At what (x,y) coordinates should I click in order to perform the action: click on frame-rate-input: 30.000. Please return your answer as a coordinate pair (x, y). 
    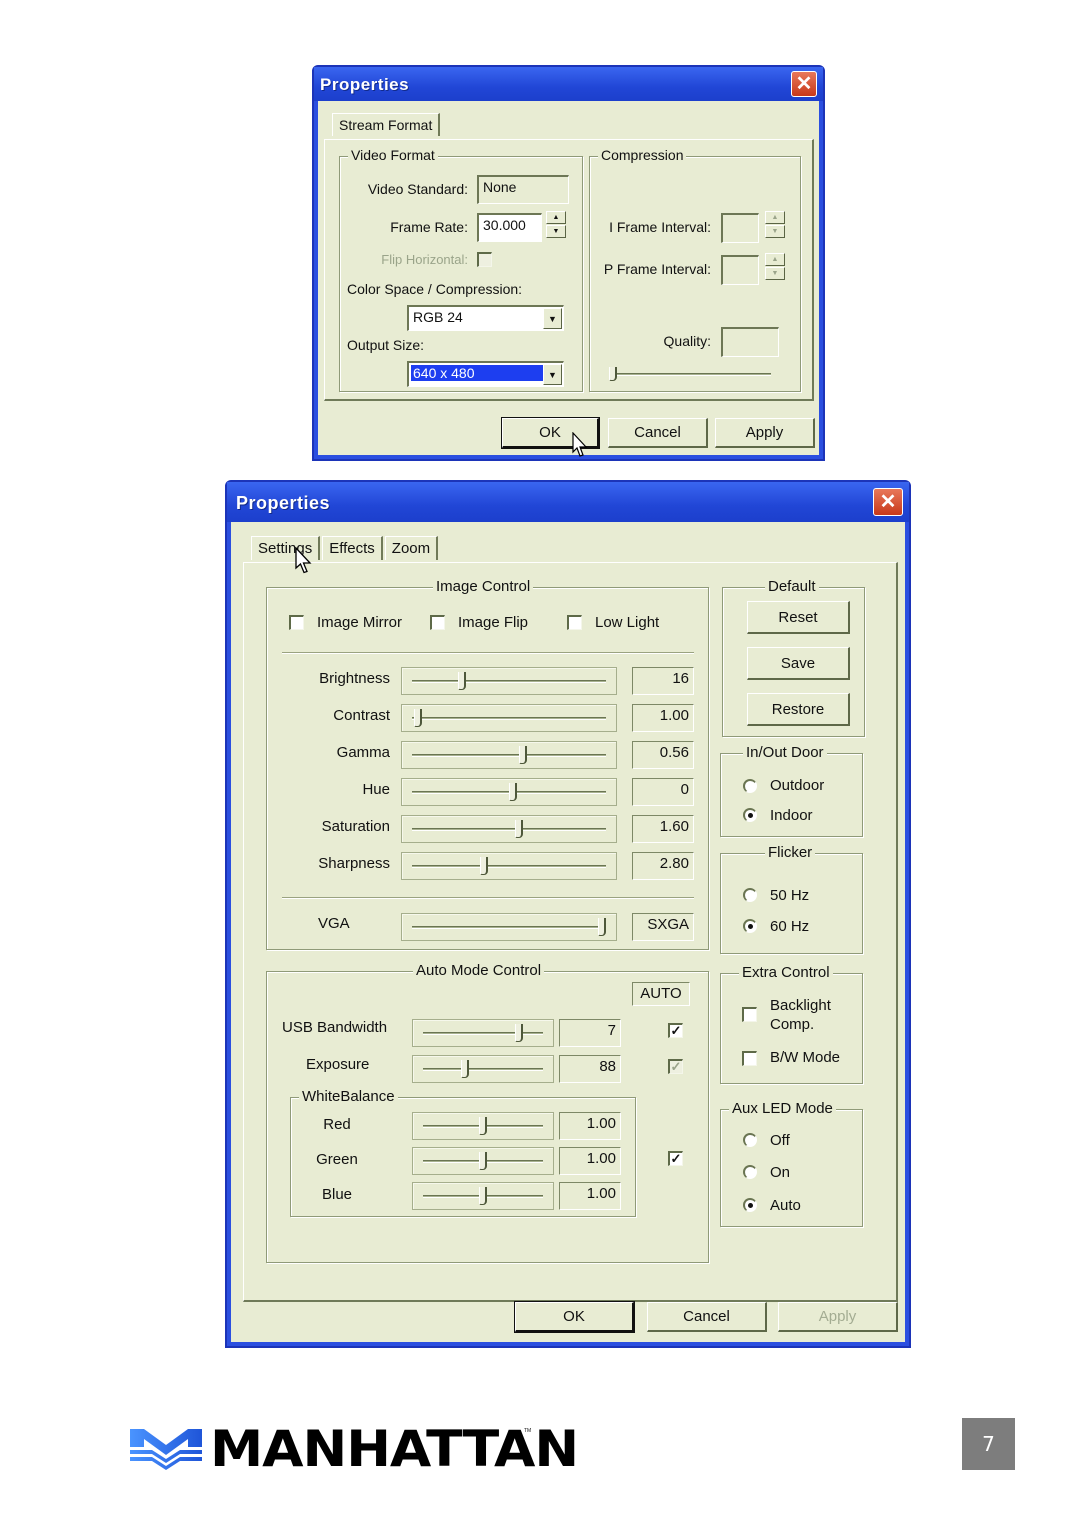
    Looking at the image, I should click on (509, 227).